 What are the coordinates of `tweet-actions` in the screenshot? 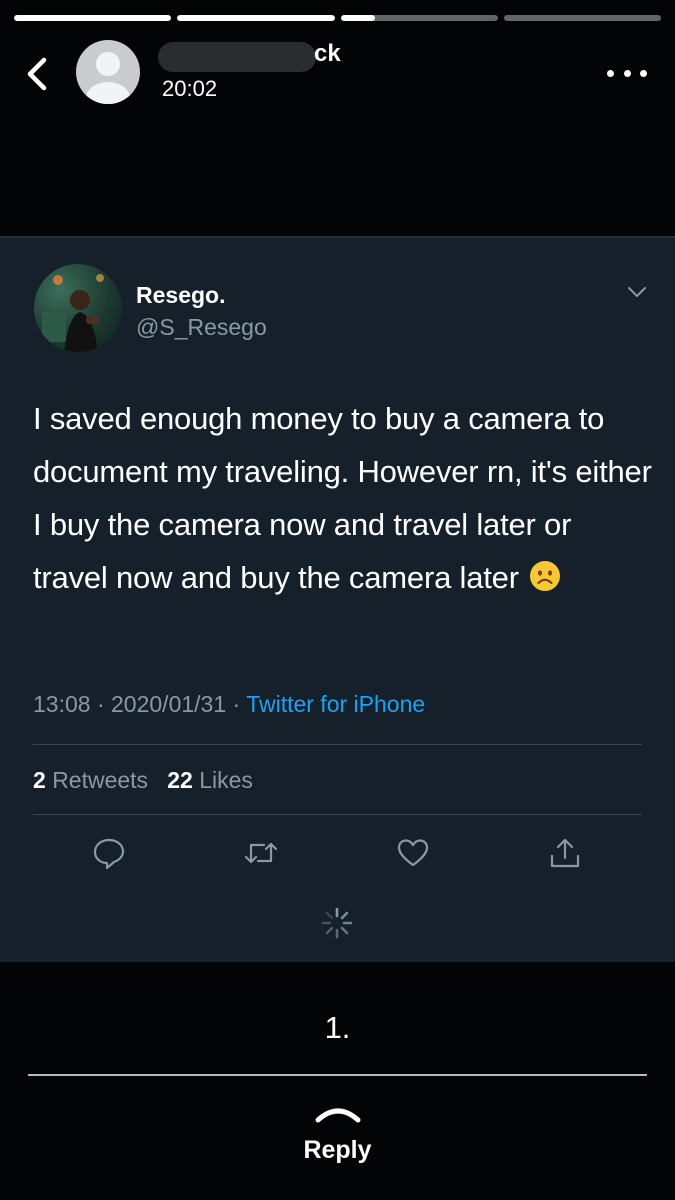 It's located at (337, 854).